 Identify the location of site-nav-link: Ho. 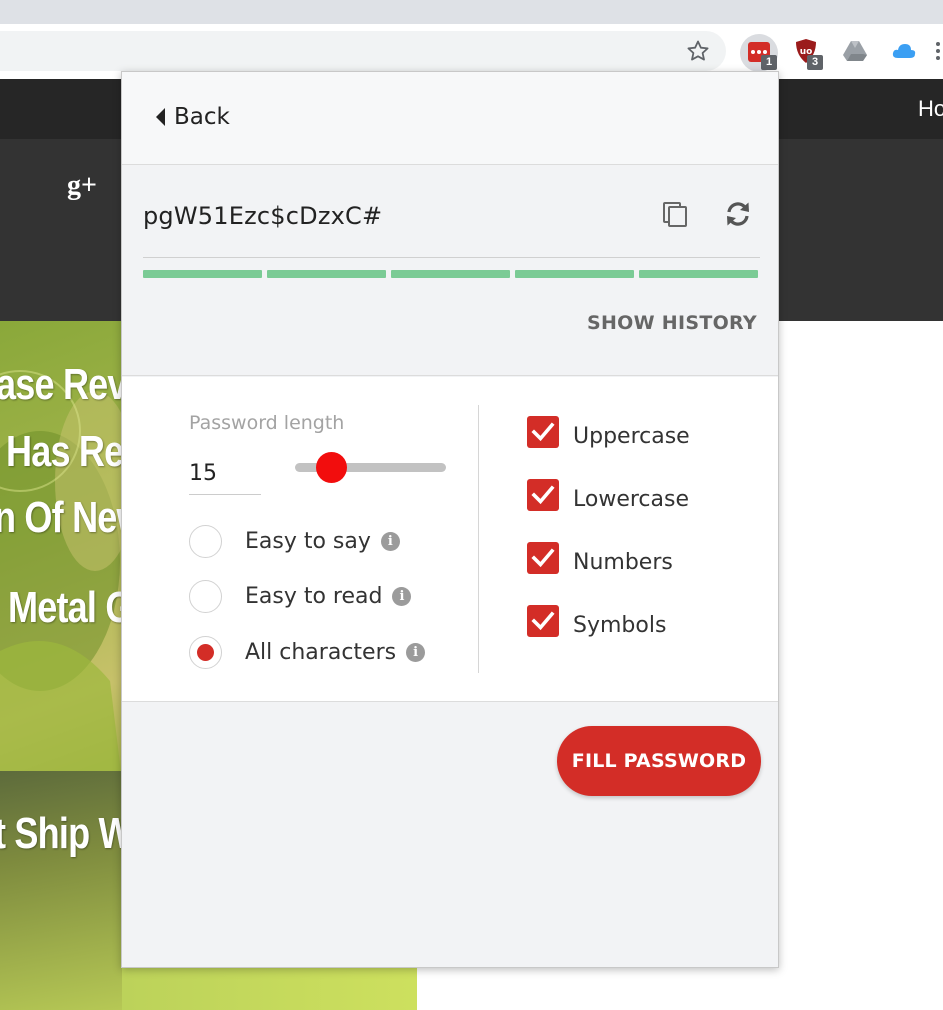
(930, 109).